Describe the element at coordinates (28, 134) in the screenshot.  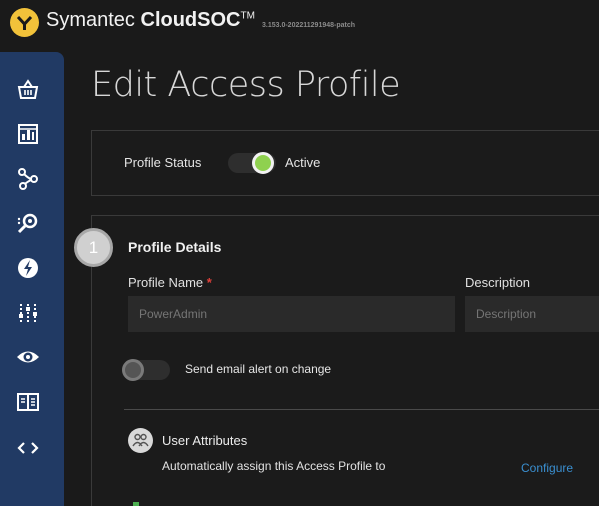
I see `dashboard-chart-icon` at that location.